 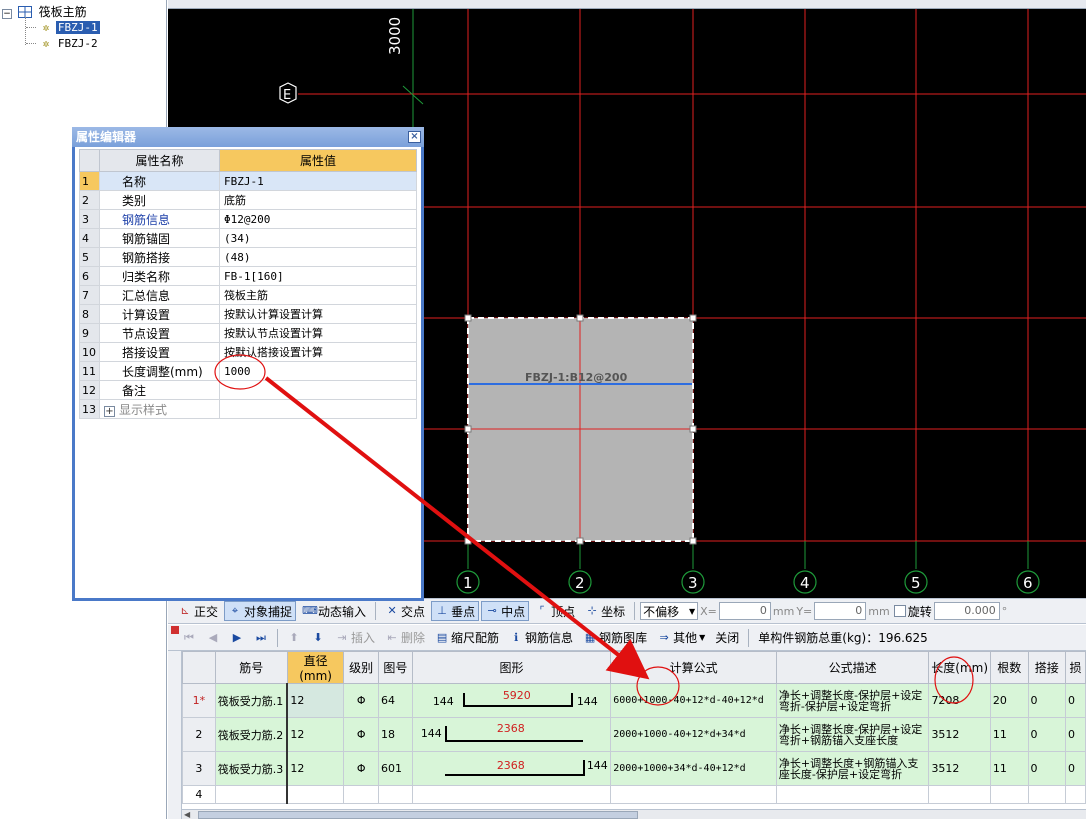 I want to click on intersection-snap-button: ✕ 交点, so click(x=405, y=611).